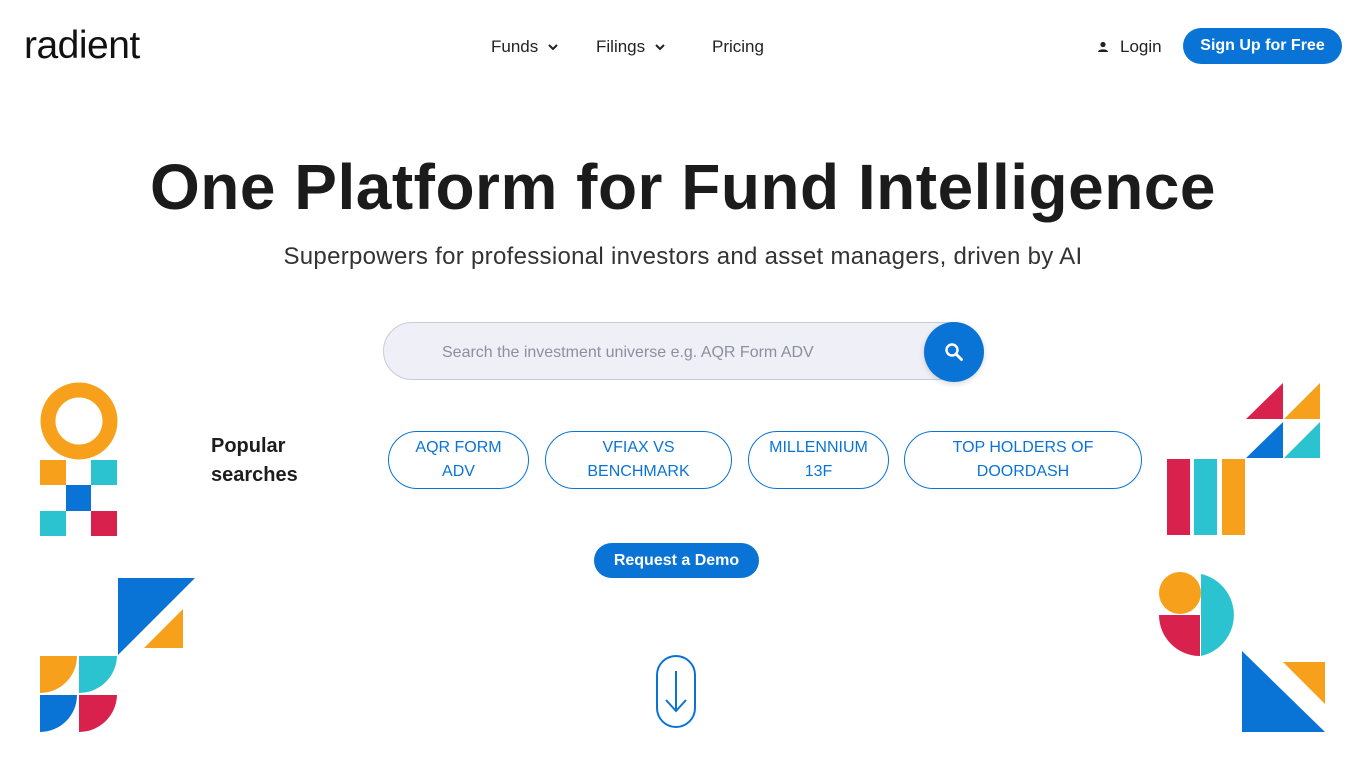 This screenshot has width=1366, height=768. Describe the element at coordinates (254, 460) in the screenshot. I see `popular-searches-label: Popular searches` at that location.